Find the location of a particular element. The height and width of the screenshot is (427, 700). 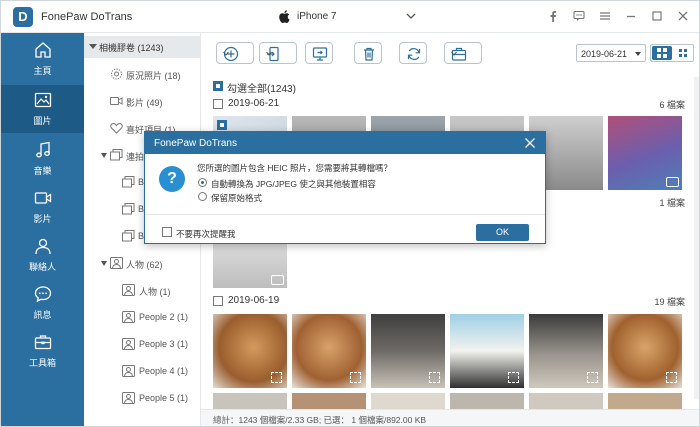

video-badge-icon is located at coordinates (672, 182).